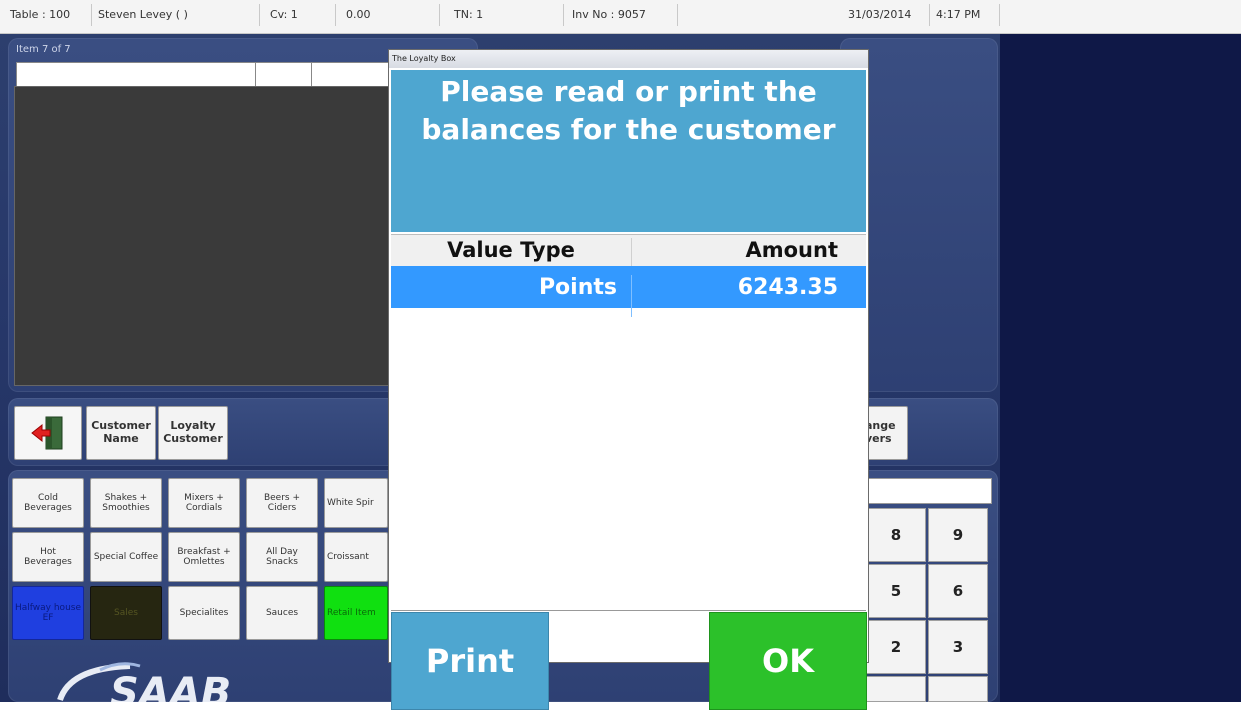  What do you see at coordinates (896, 535) in the screenshot?
I see `numpad-key-8: 8` at bounding box center [896, 535].